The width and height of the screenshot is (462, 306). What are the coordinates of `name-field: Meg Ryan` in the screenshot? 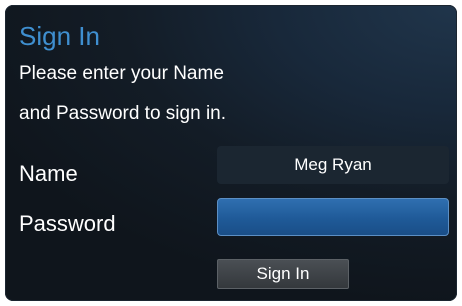 It's located at (333, 165).